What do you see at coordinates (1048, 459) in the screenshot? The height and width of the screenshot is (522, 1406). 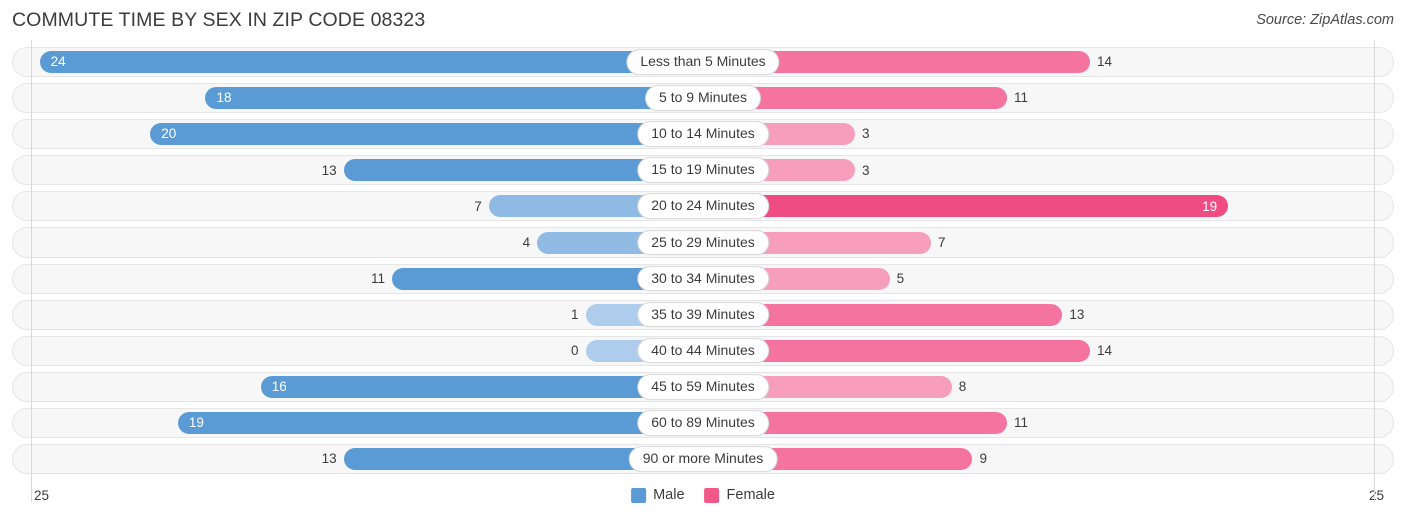 I see `female-half: 9` at bounding box center [1048, 459].